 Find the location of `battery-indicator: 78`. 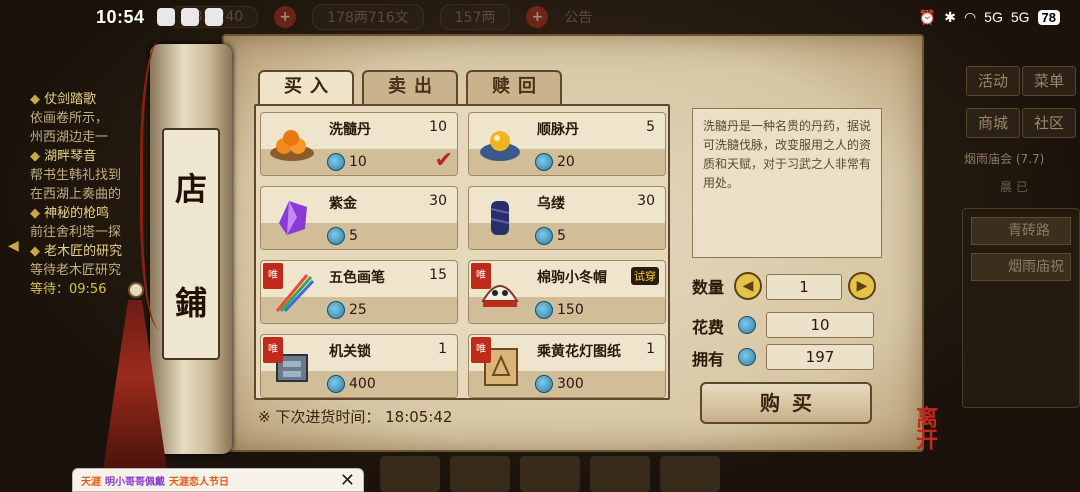

battery-indicator: 78 is located at coordinates (1048, 17).